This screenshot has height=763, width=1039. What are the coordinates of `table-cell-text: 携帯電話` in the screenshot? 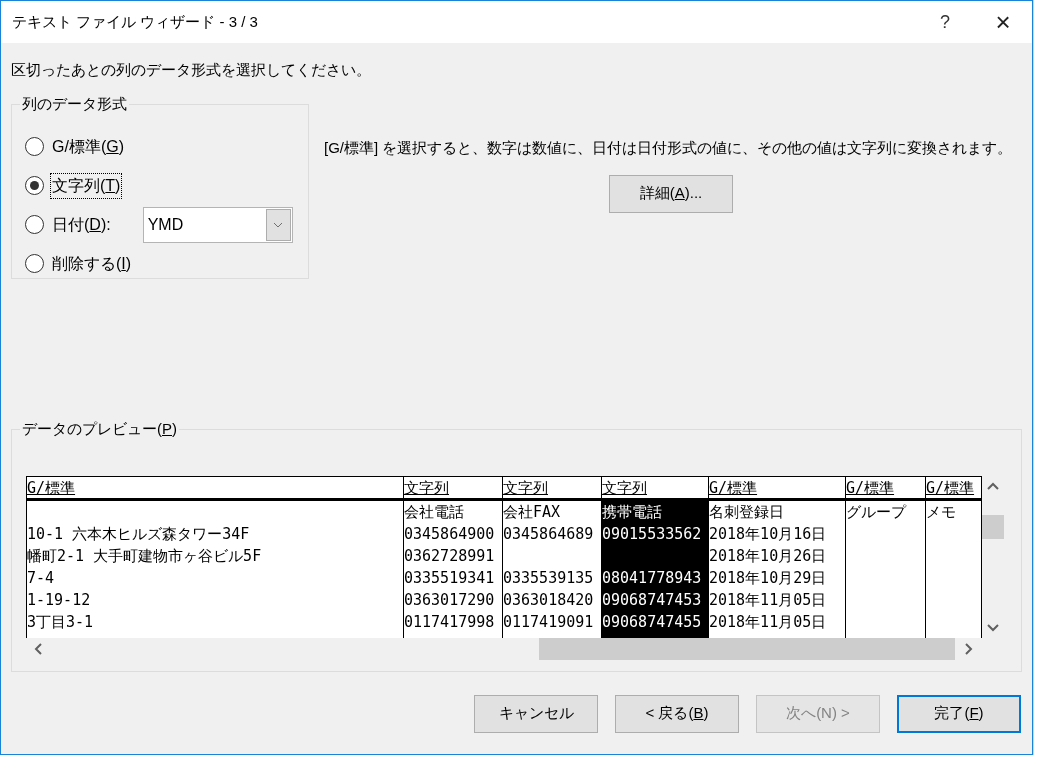 It's located at (632, 512).